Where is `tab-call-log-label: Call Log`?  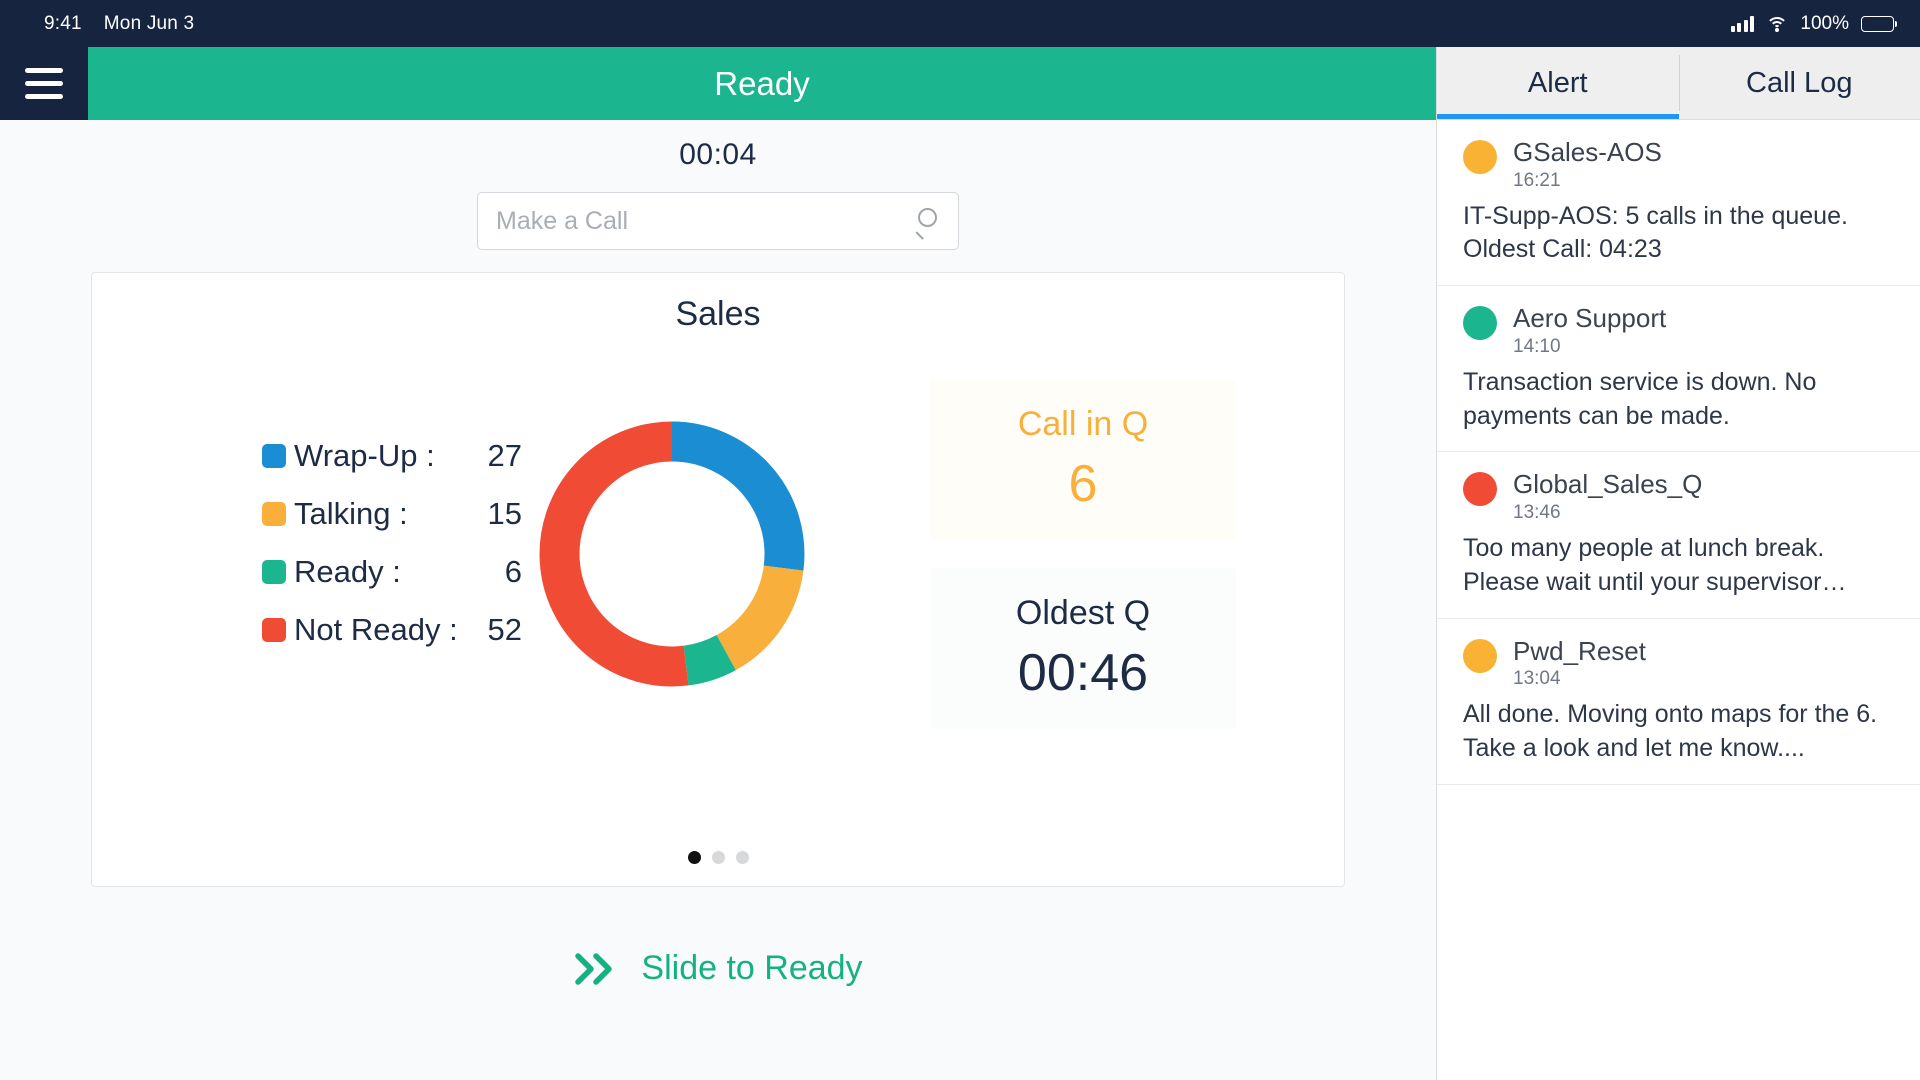 tab-call-log-label: Call Log is located at coordinates (1799, 82).